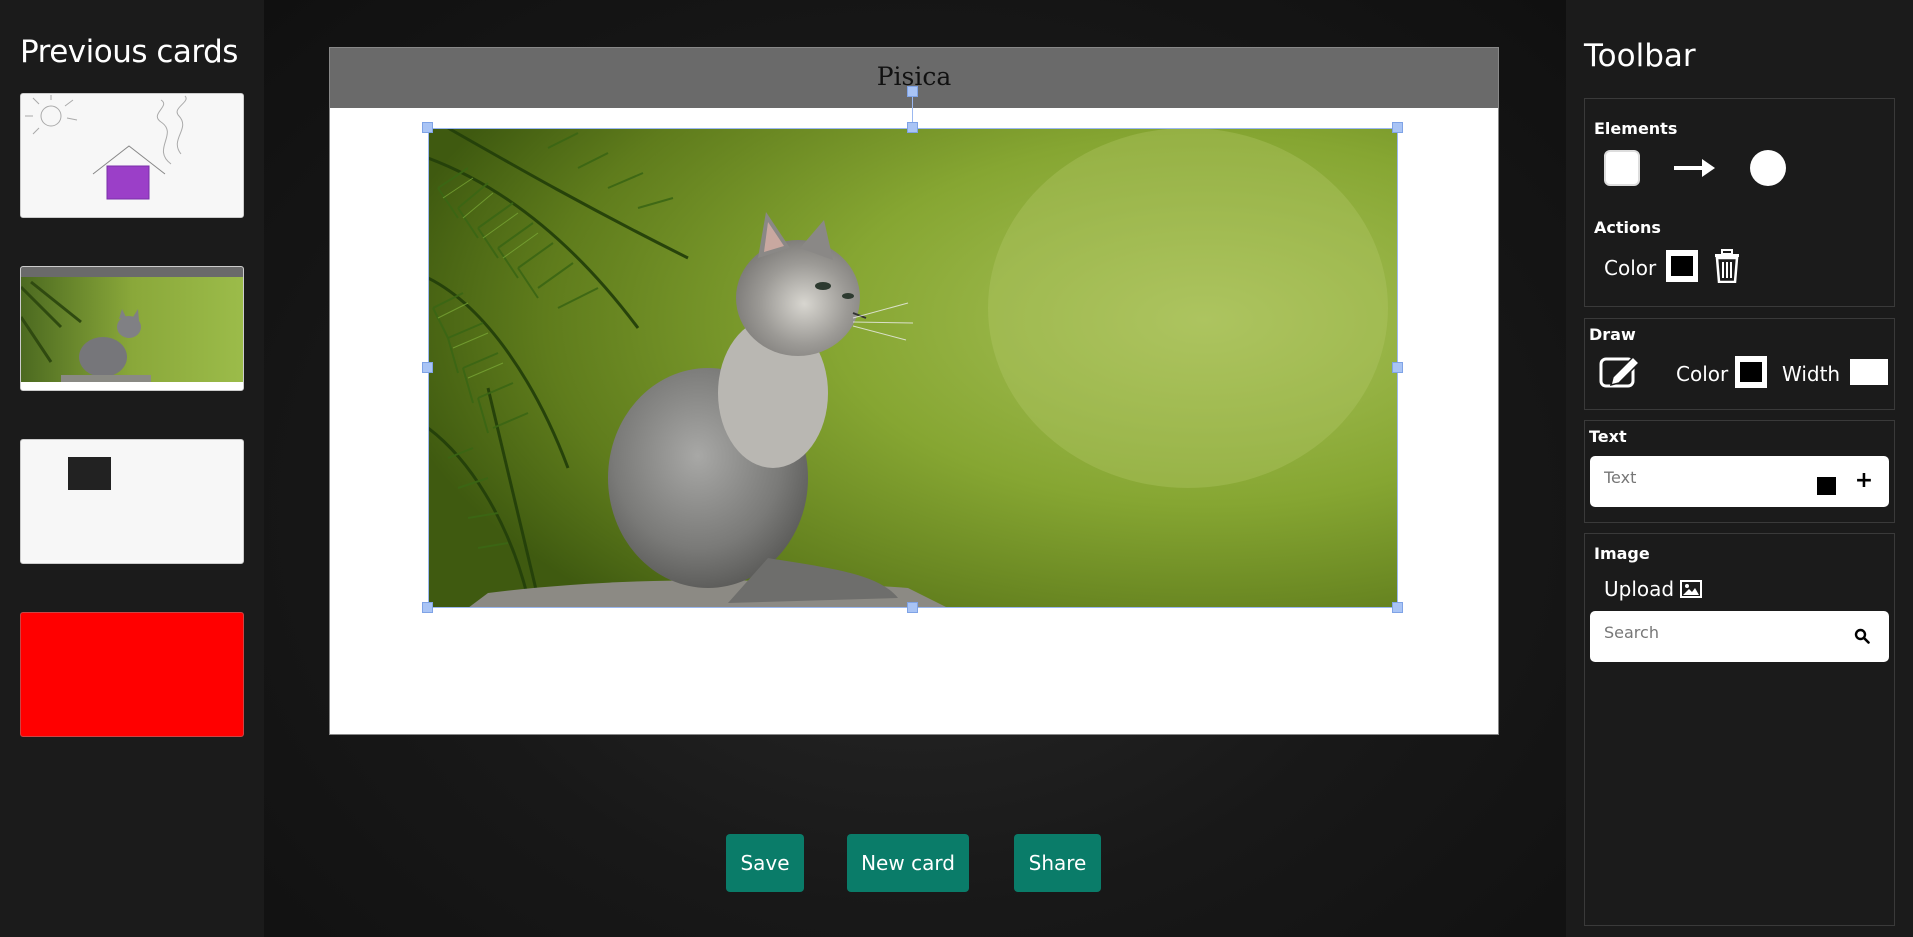 The image size is (1913, 937). What do you see at coordinates (912, 607) in the screenshot?
I see `resize-handle-bottom` at bounding box center [912, 607].